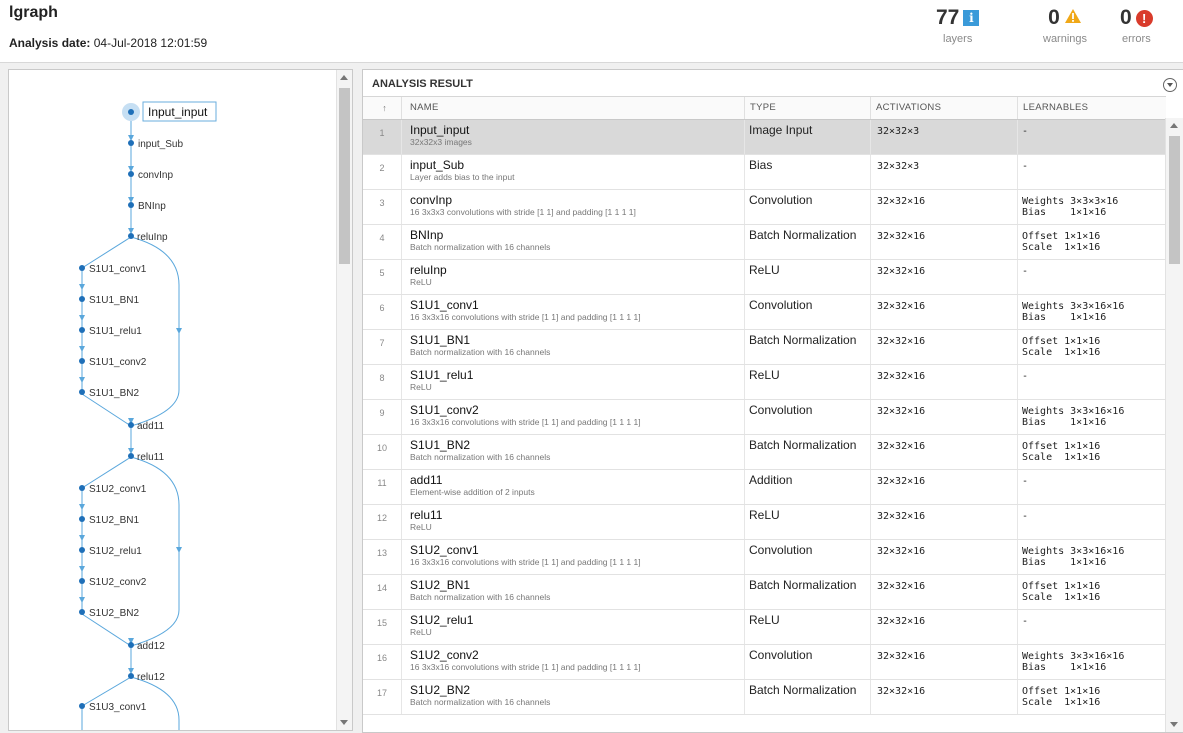 The width and height of the screenshot is (1183, 733). I want to click on graph-node-label: S1U3_conv1, so click(118, 707).